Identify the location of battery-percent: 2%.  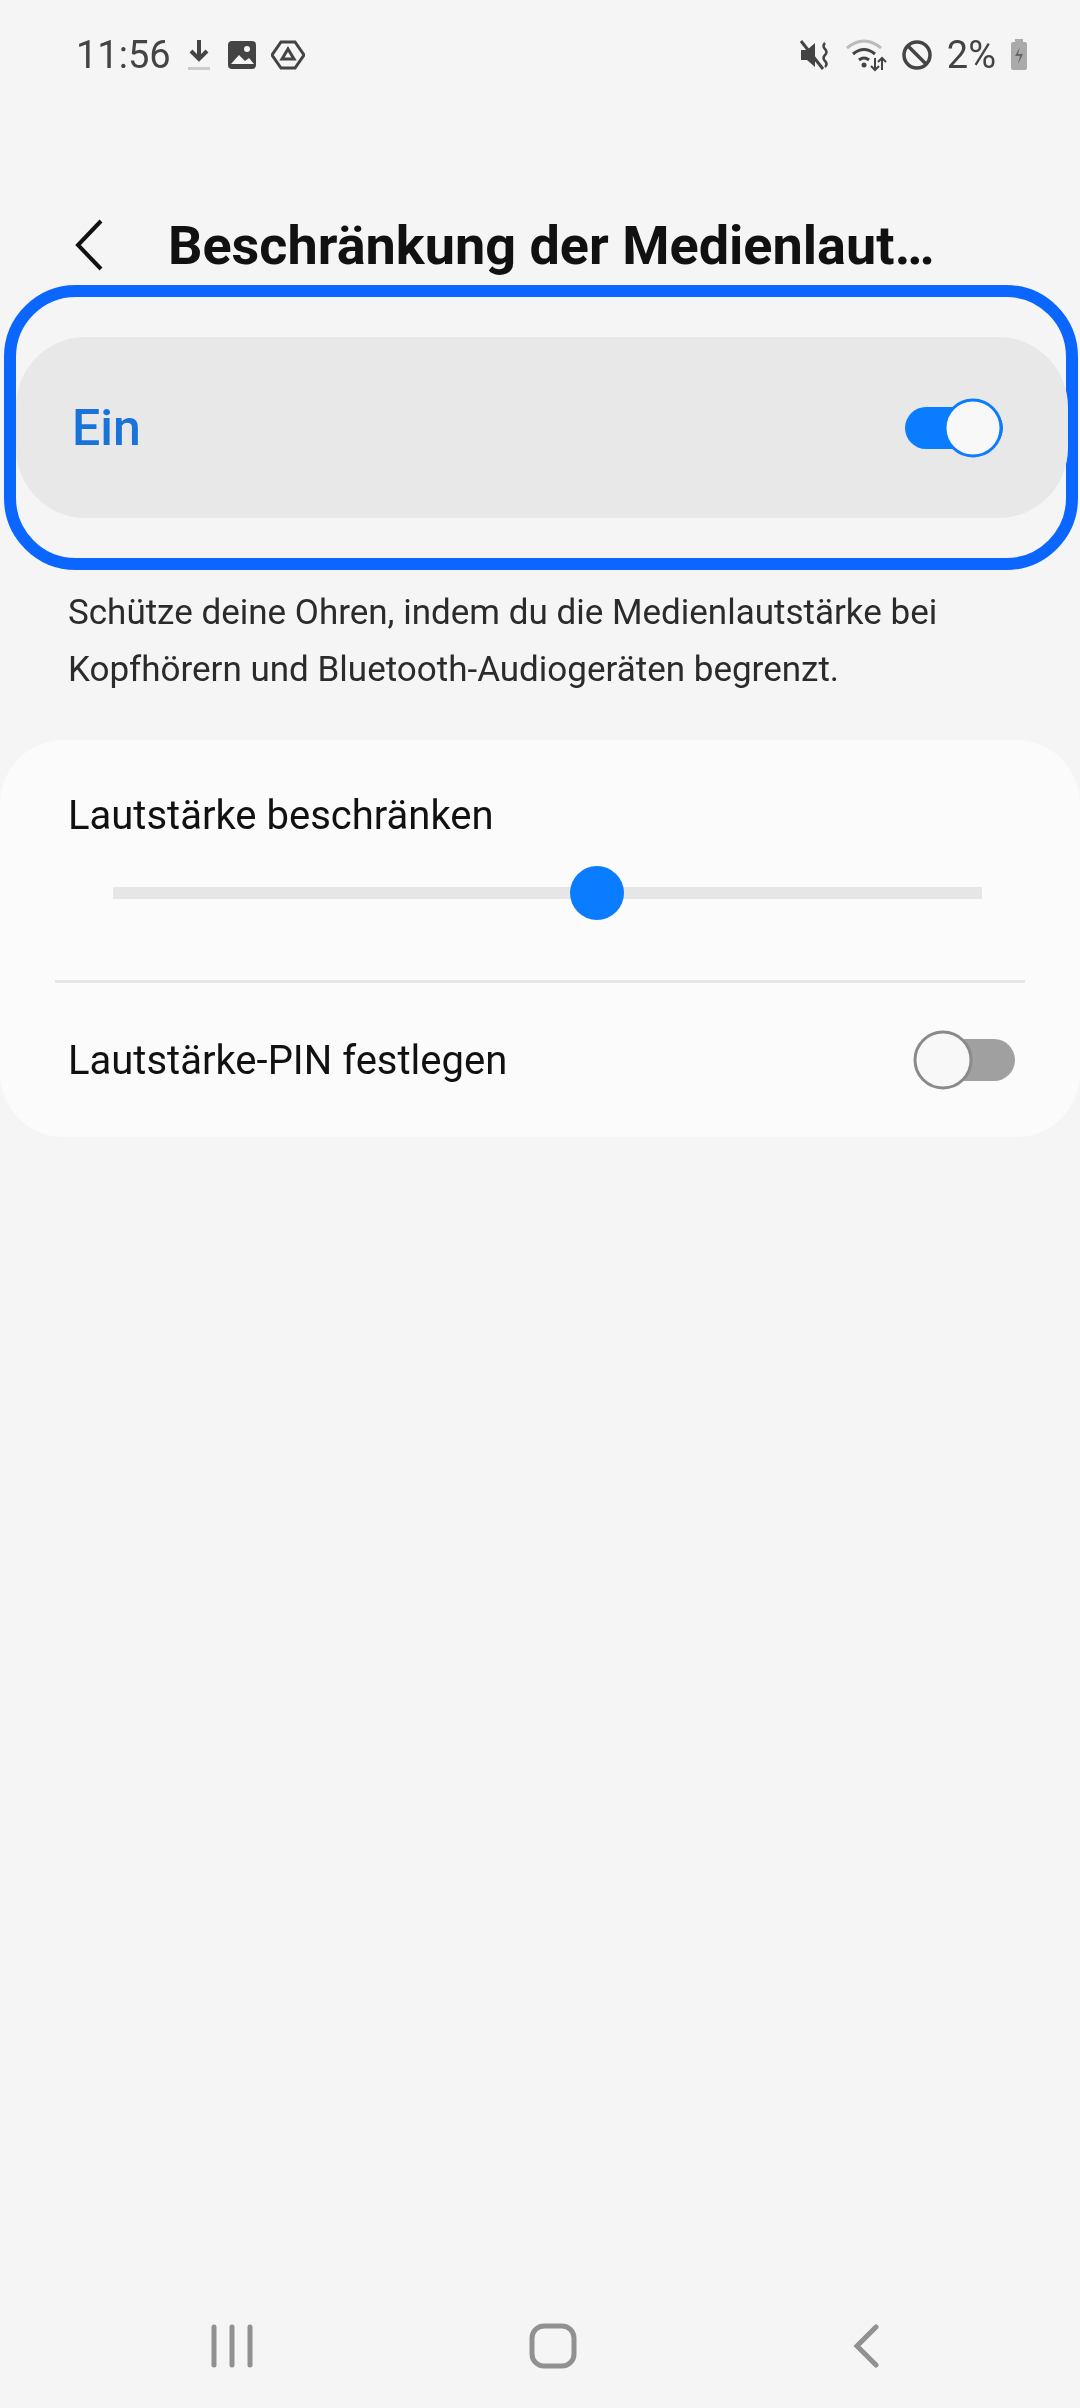
(971, 55).